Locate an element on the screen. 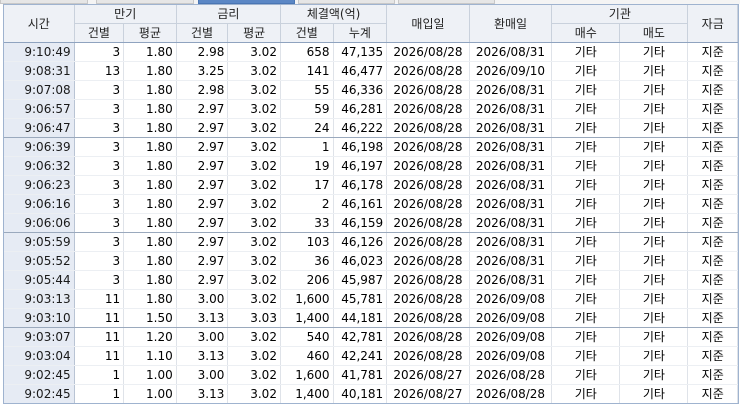 Image resolution: width=740 pixels, height=405 pixels. maturity-avg-cell: 1.20 is located at coordinates (150, 337).